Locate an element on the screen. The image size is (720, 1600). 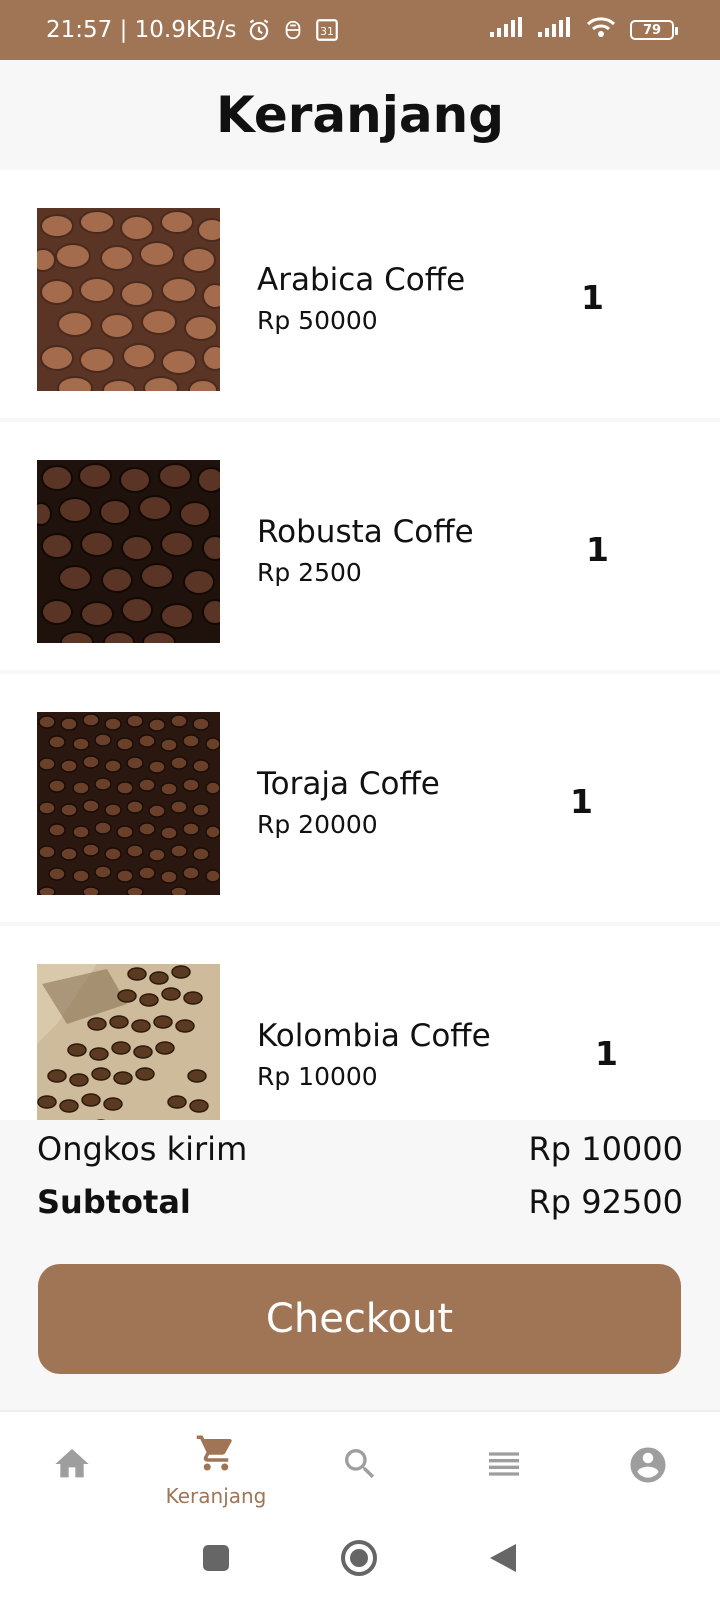
nav-home is located at coordinates (72, 1467).